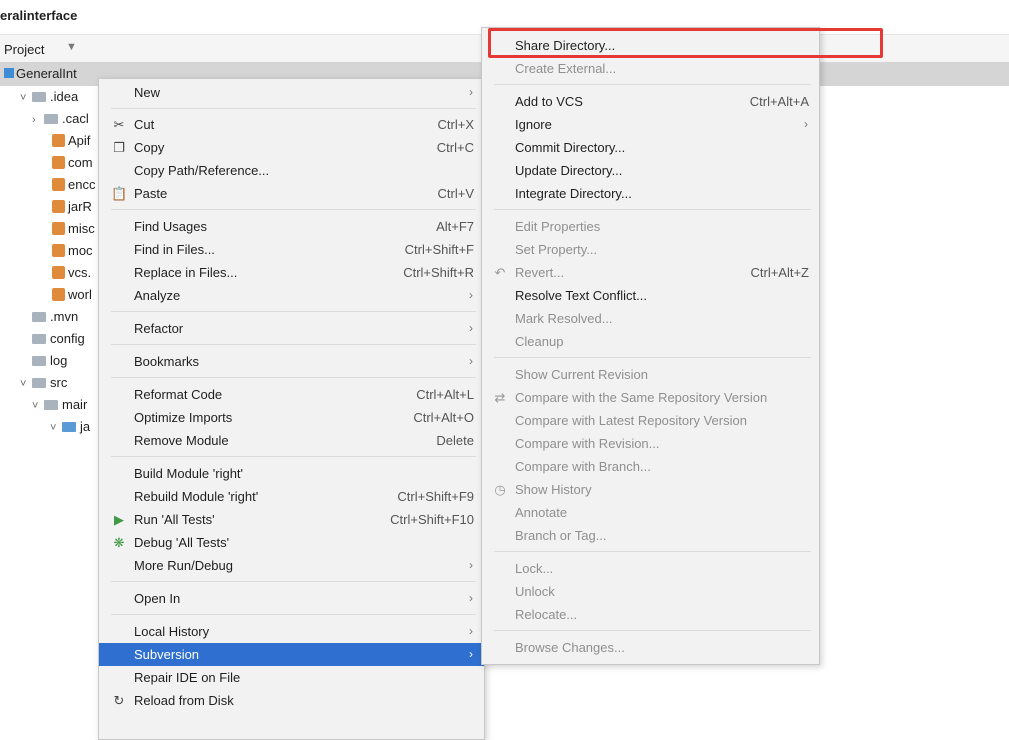  Describe the element at coordinates (24, 49) in the screenshot. I see `project-view-label: Project` at that location.